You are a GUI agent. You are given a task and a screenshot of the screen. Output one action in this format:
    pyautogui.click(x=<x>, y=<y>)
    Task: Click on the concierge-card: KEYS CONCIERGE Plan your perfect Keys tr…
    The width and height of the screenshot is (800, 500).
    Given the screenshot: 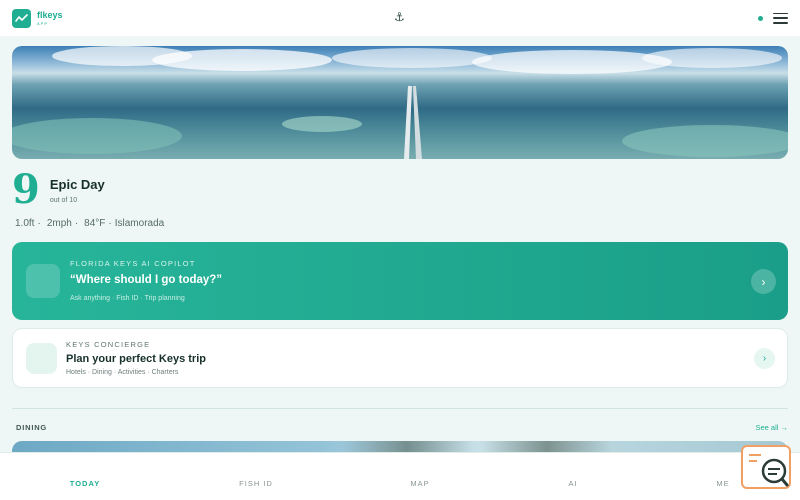 What is the action you would take?
    pyautogui.click(x=400, y=358)
    